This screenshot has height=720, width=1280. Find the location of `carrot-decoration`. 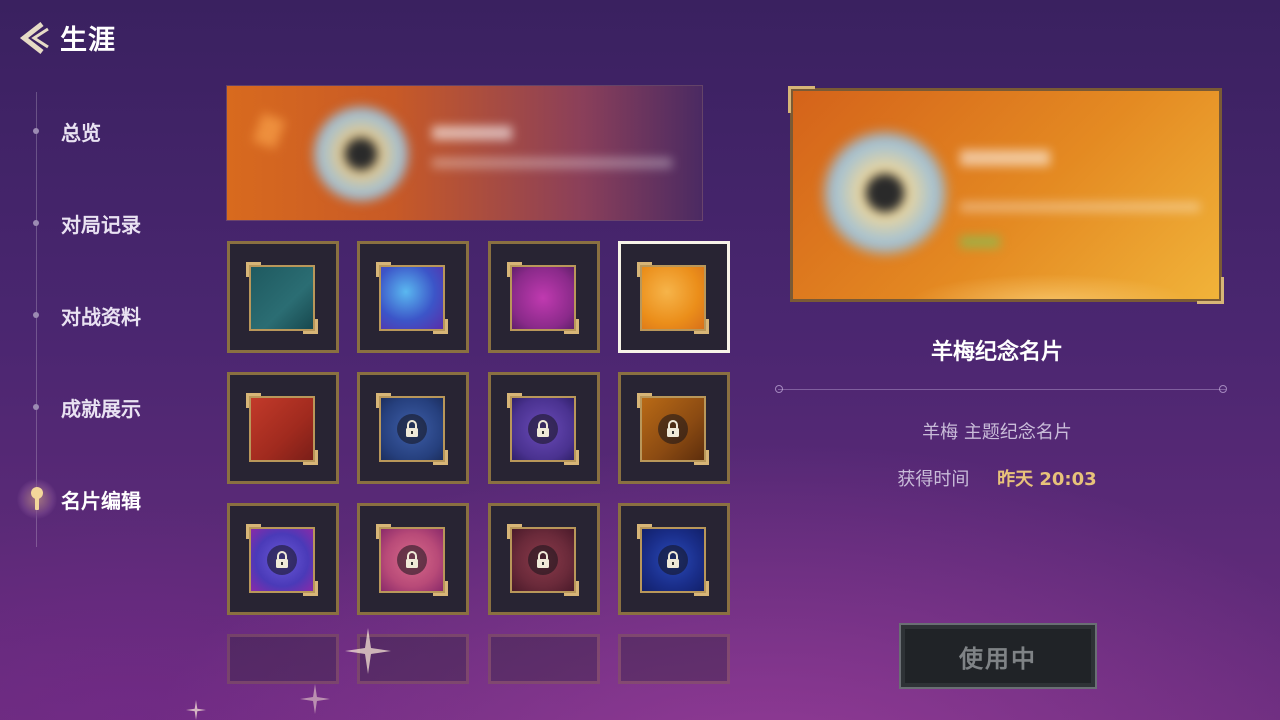

carrot-decoration is located at coordinates (269, 131).